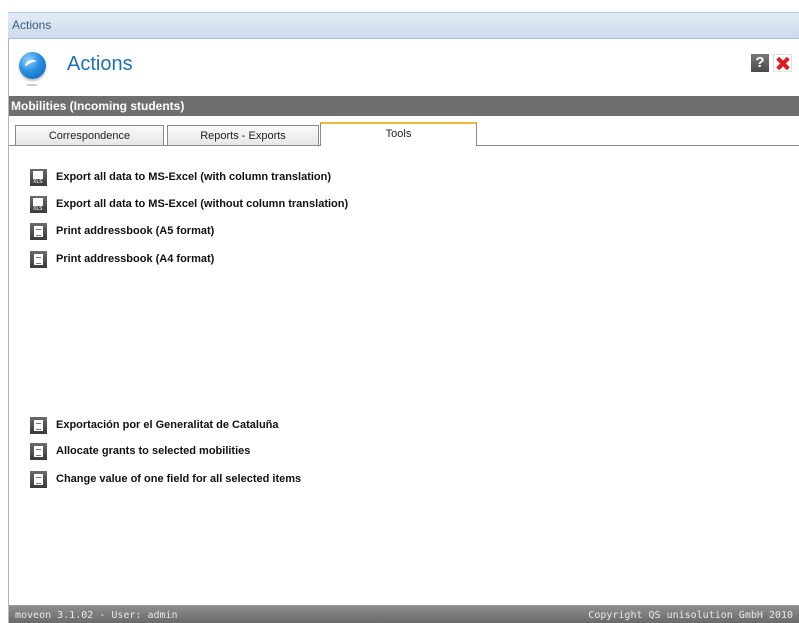  Describe the element at coordinates (404, 106) in the screenshot. I see `section-title: Mobilities (Incoming students)` at that location.